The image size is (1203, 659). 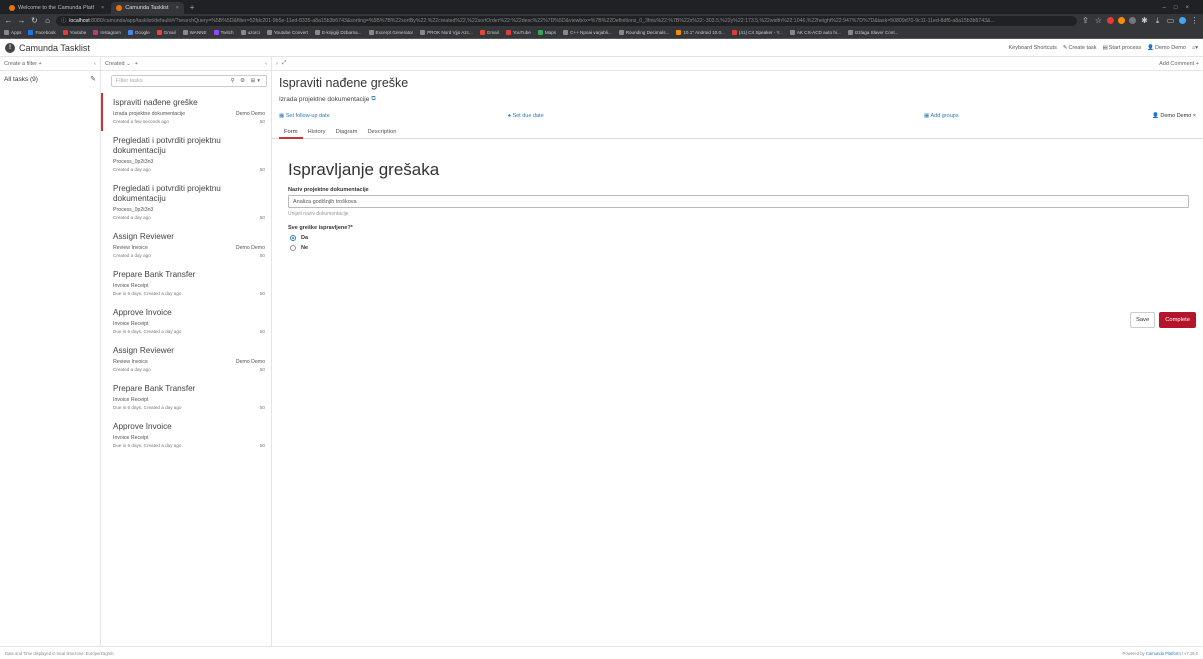 What do you see at coordinates (1170, 20) in the screenshot?
I see `sidepanel-icon: ▭` at bounding box center [1170, 20].